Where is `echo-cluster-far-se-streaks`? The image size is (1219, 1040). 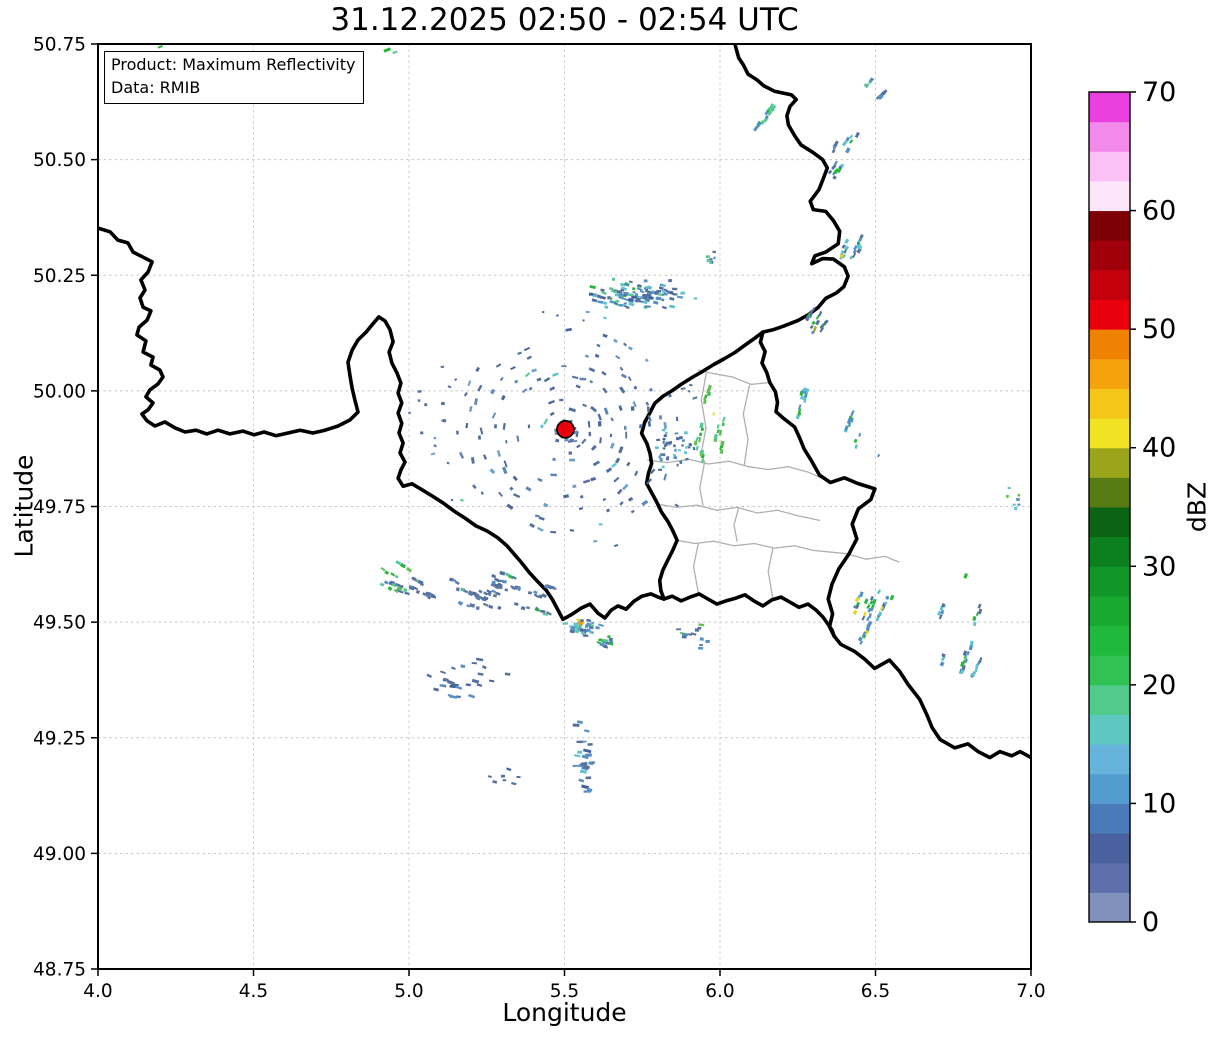 echo-cluster-far-se-streaks is located at coordinates (960, 640).